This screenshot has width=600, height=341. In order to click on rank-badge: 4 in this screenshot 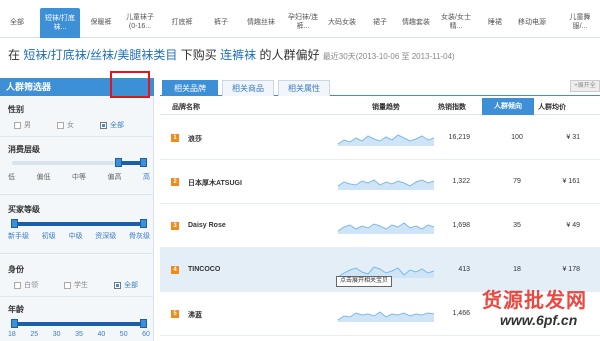, I will do `click(175, 270)`.